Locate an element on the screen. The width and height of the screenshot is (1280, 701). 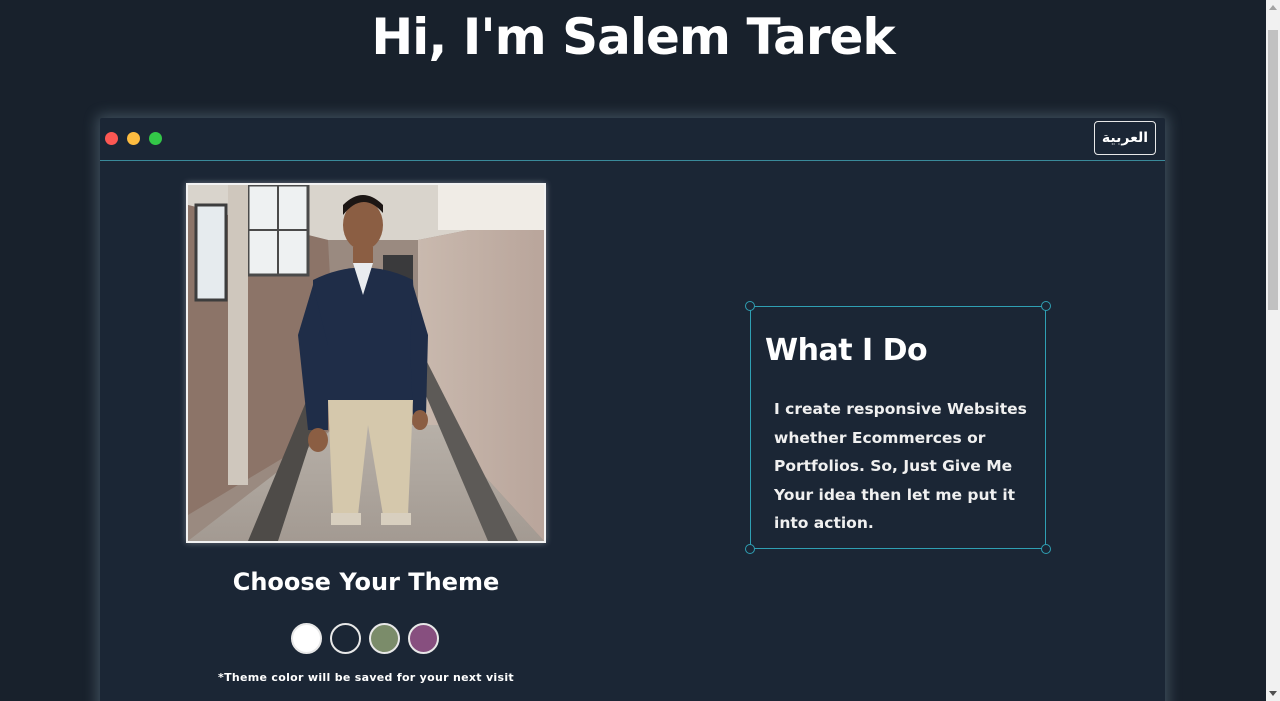
language-toggle-button: العربية is located at coordinates (1125, 138).